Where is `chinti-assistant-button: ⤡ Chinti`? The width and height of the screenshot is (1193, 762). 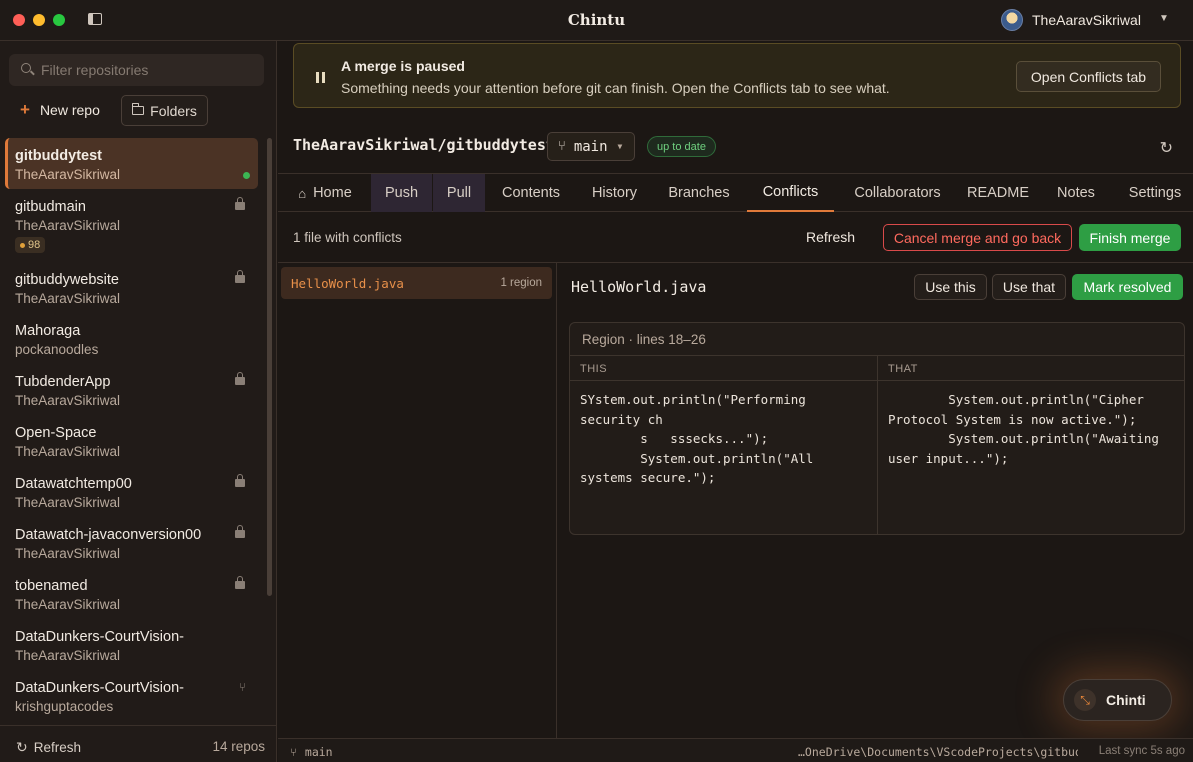 chinti-assistant-button: ⤡ Chinti is located at coordinates (1117, 700).